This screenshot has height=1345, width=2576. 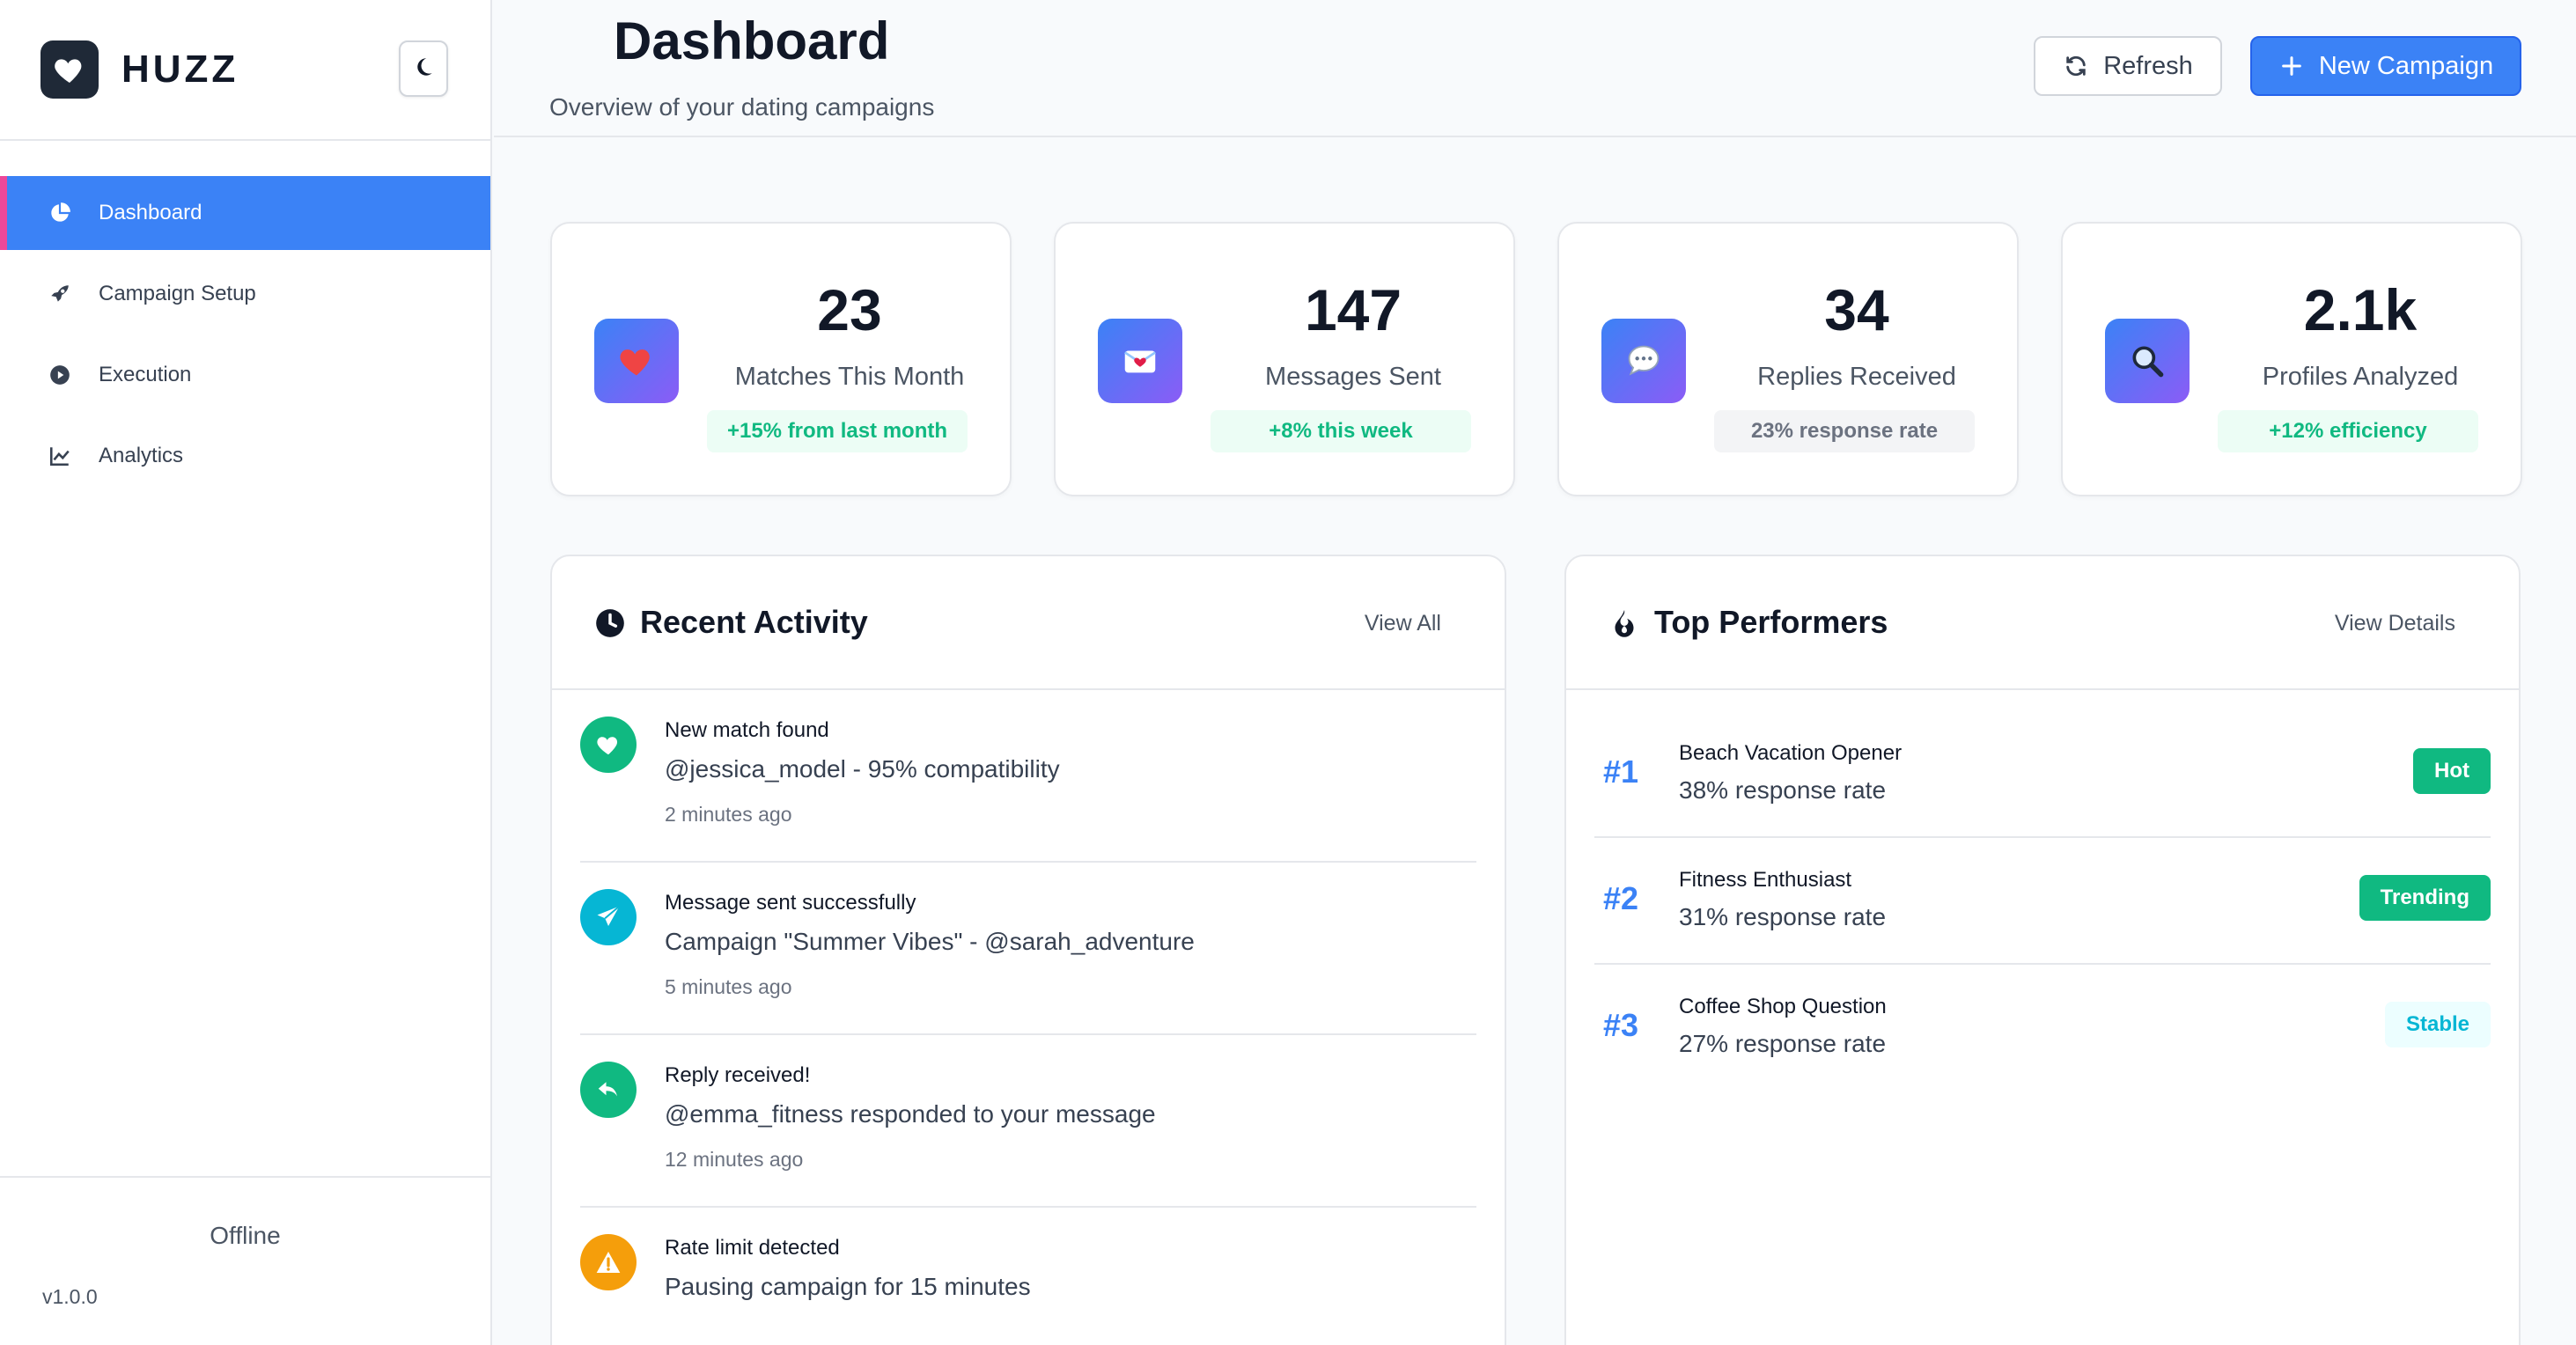 What do you see at coordinates (245, 1235) in the screenshot?
I see `connection-status: Offline` at bounding box center [245, 1235].